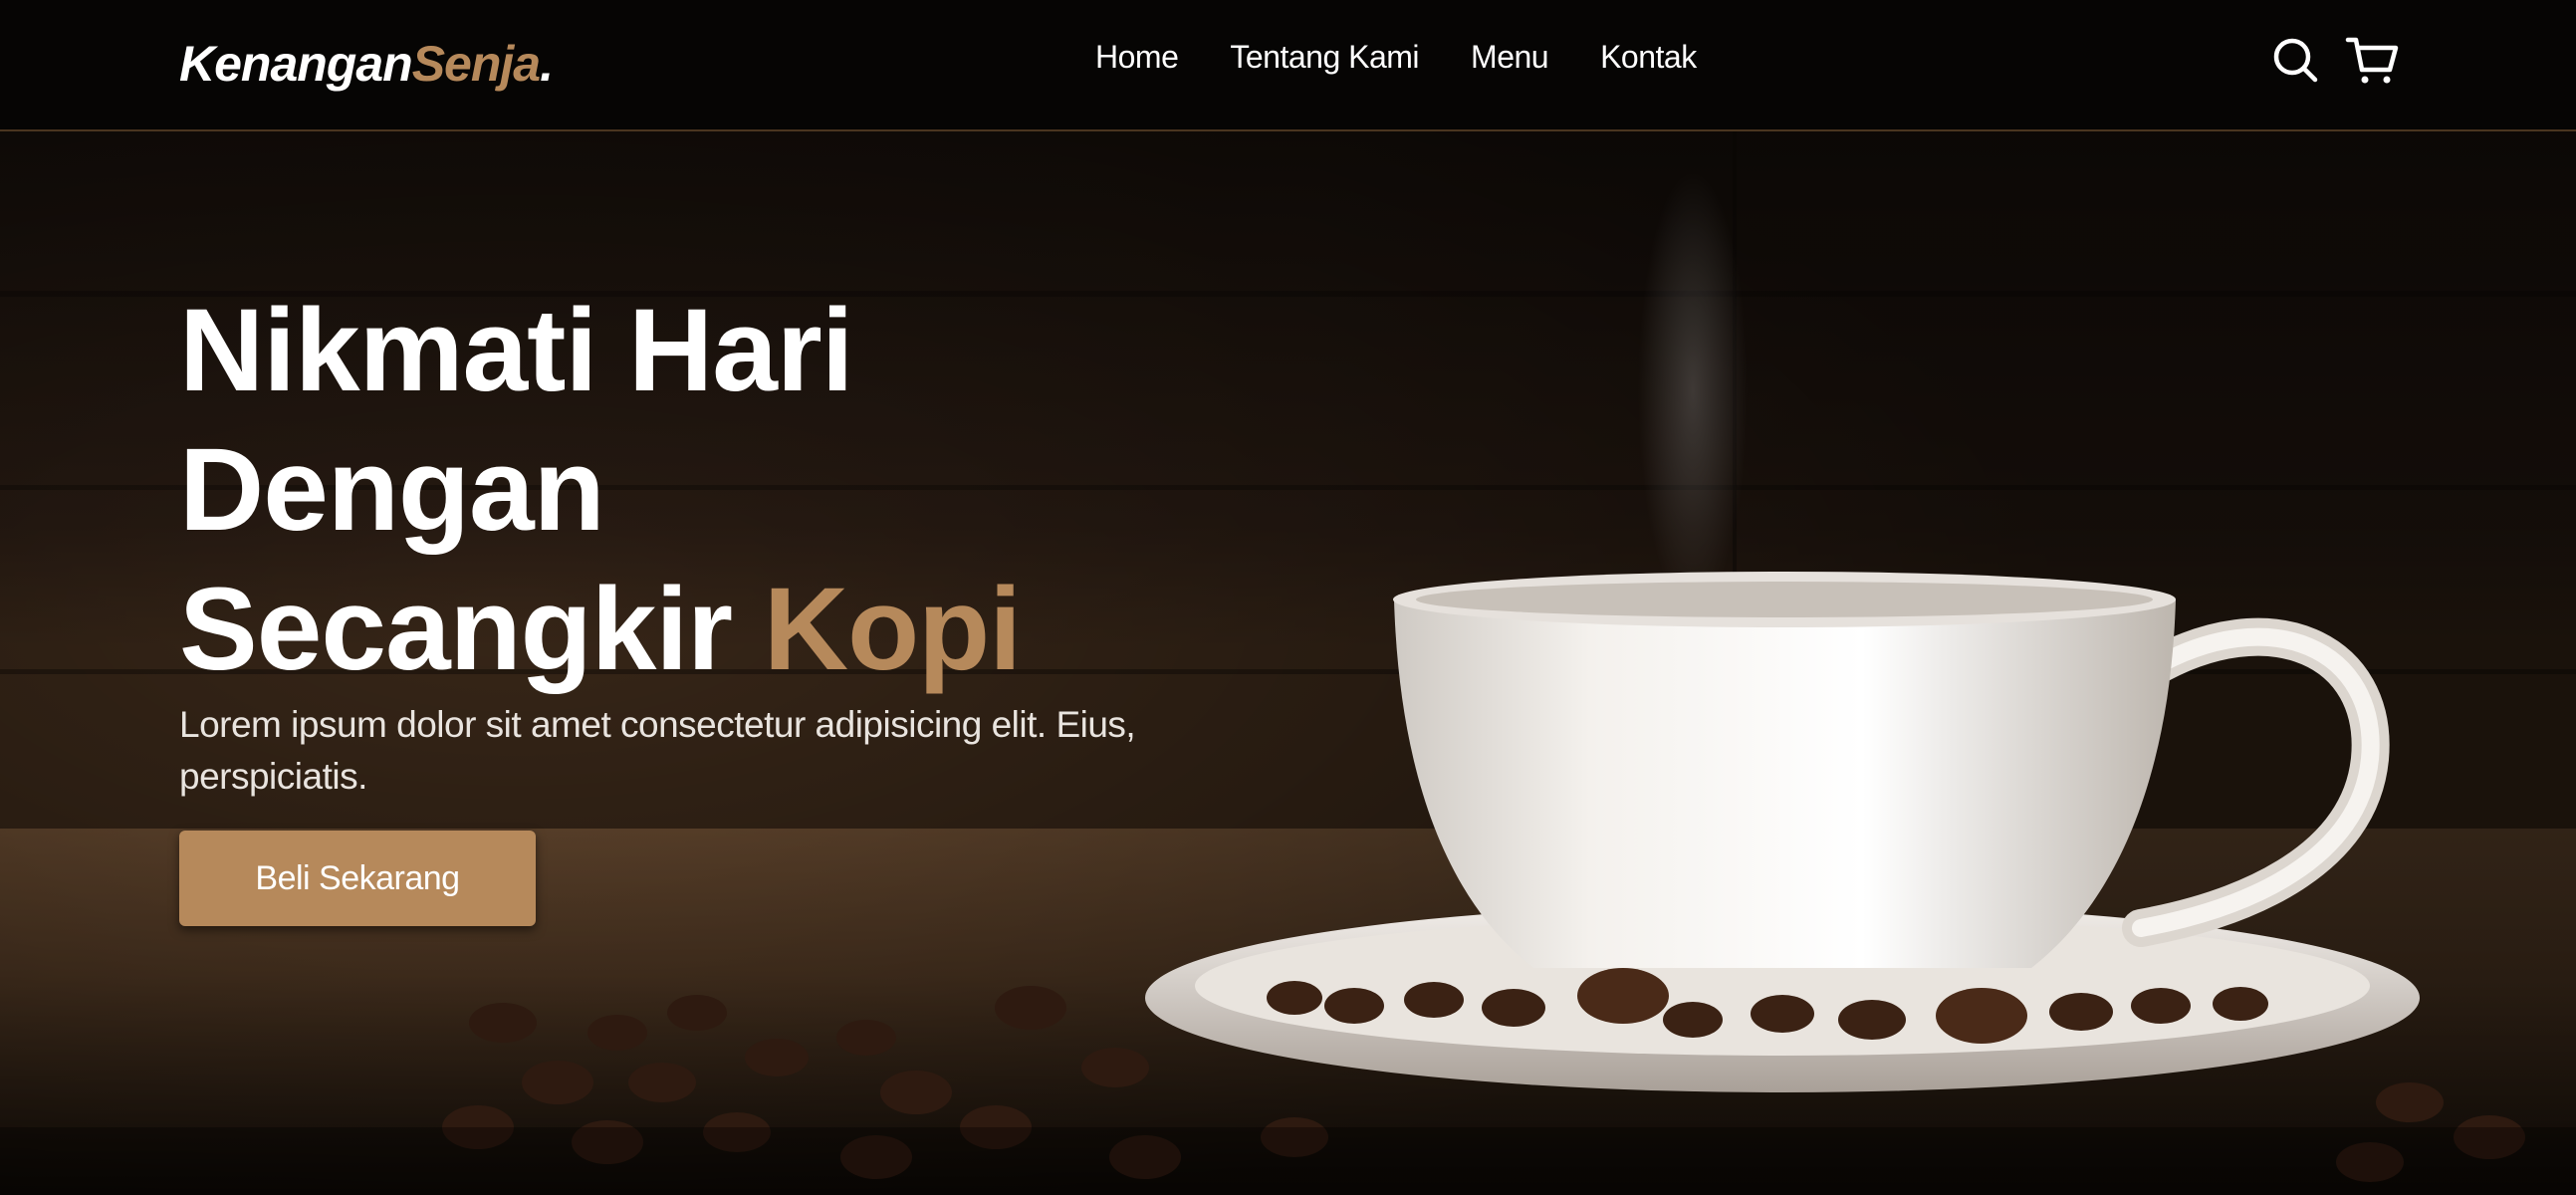 The height and width of the screenshot is (1195, 2576). Describe the element at coordinates (456, 629) in the screenshot. I see `hero-title-word: Secangkir` at that location.